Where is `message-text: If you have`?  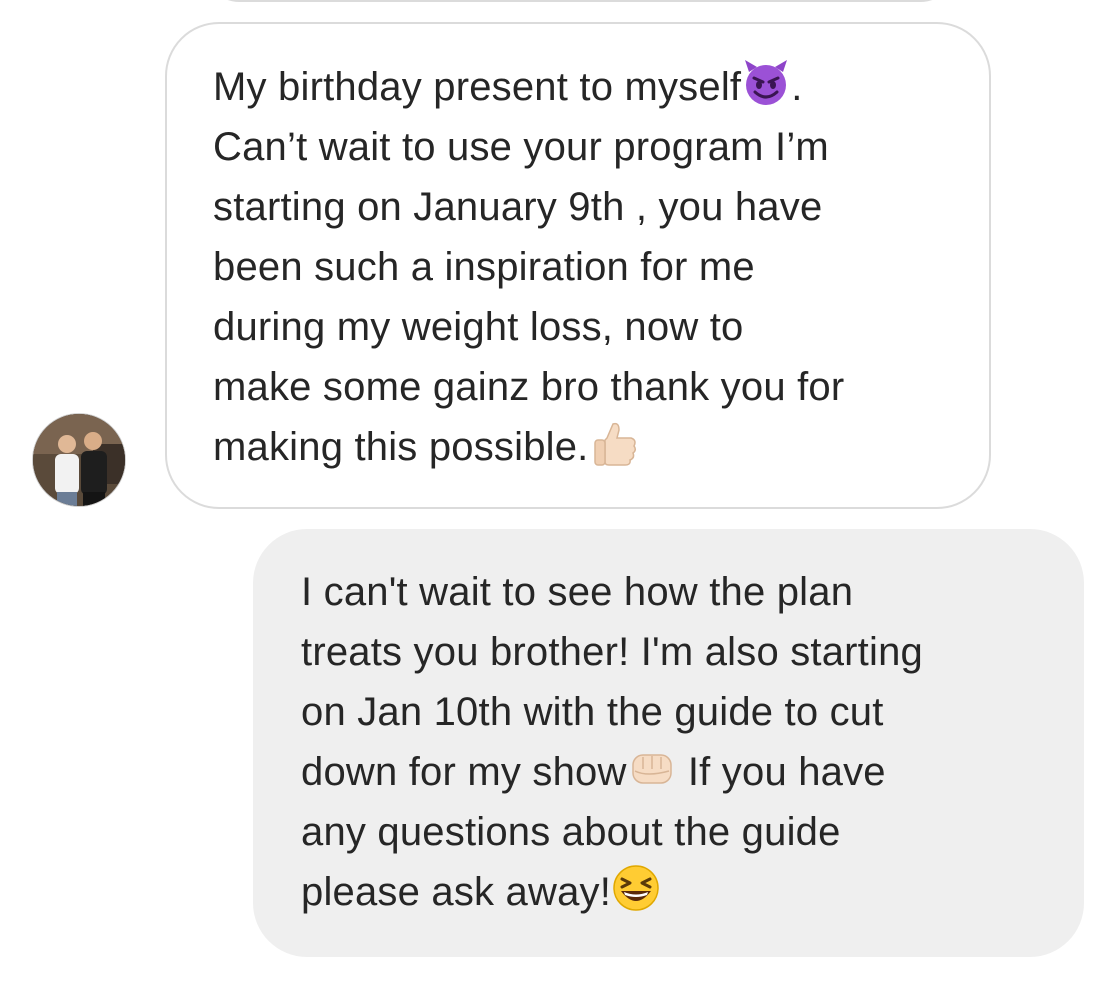
message-text: If you have is located at coordinates (781, 772).